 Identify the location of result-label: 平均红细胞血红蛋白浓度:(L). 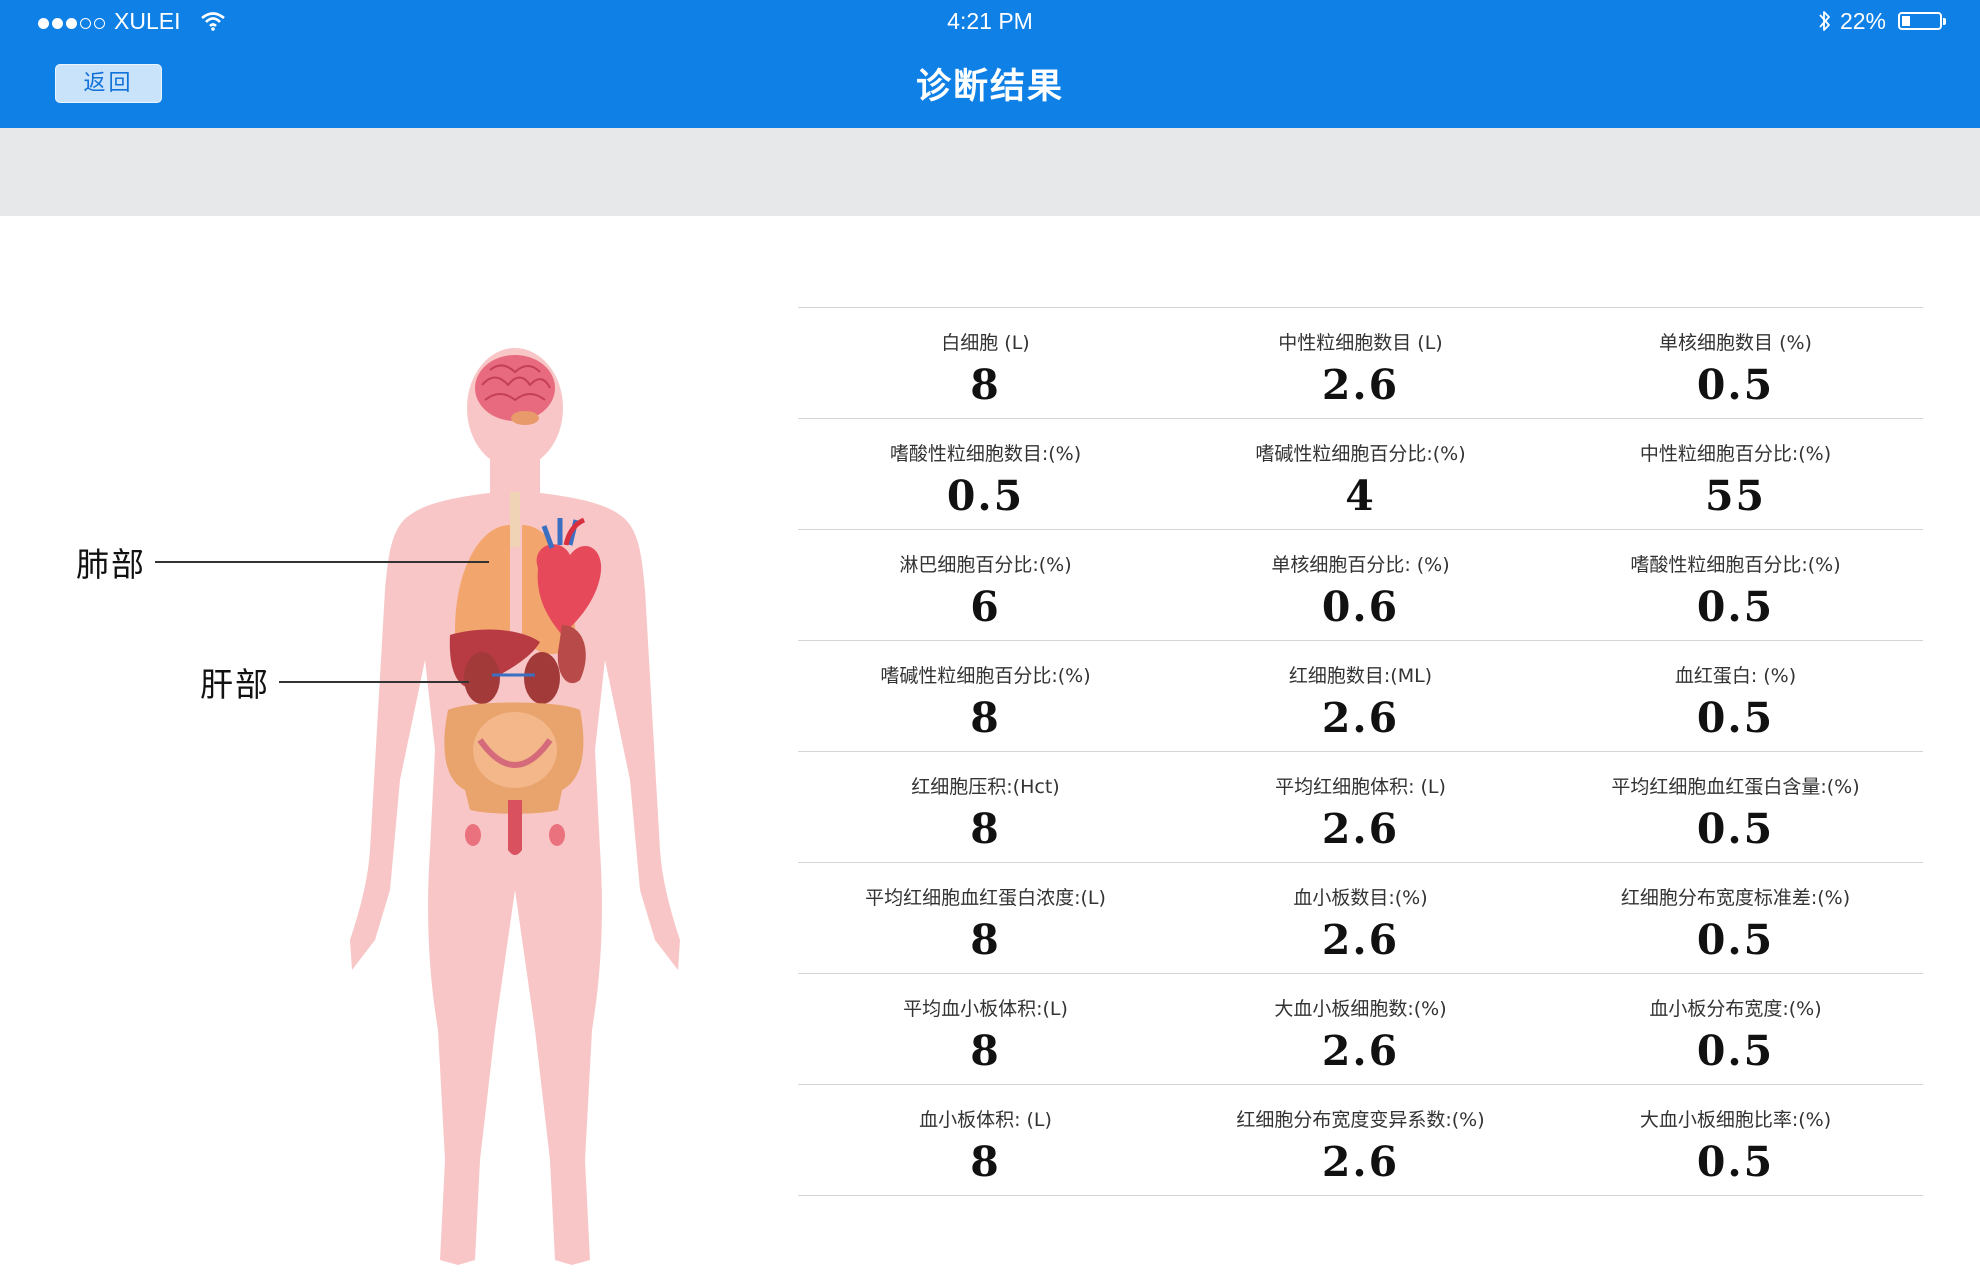
(985, 898).